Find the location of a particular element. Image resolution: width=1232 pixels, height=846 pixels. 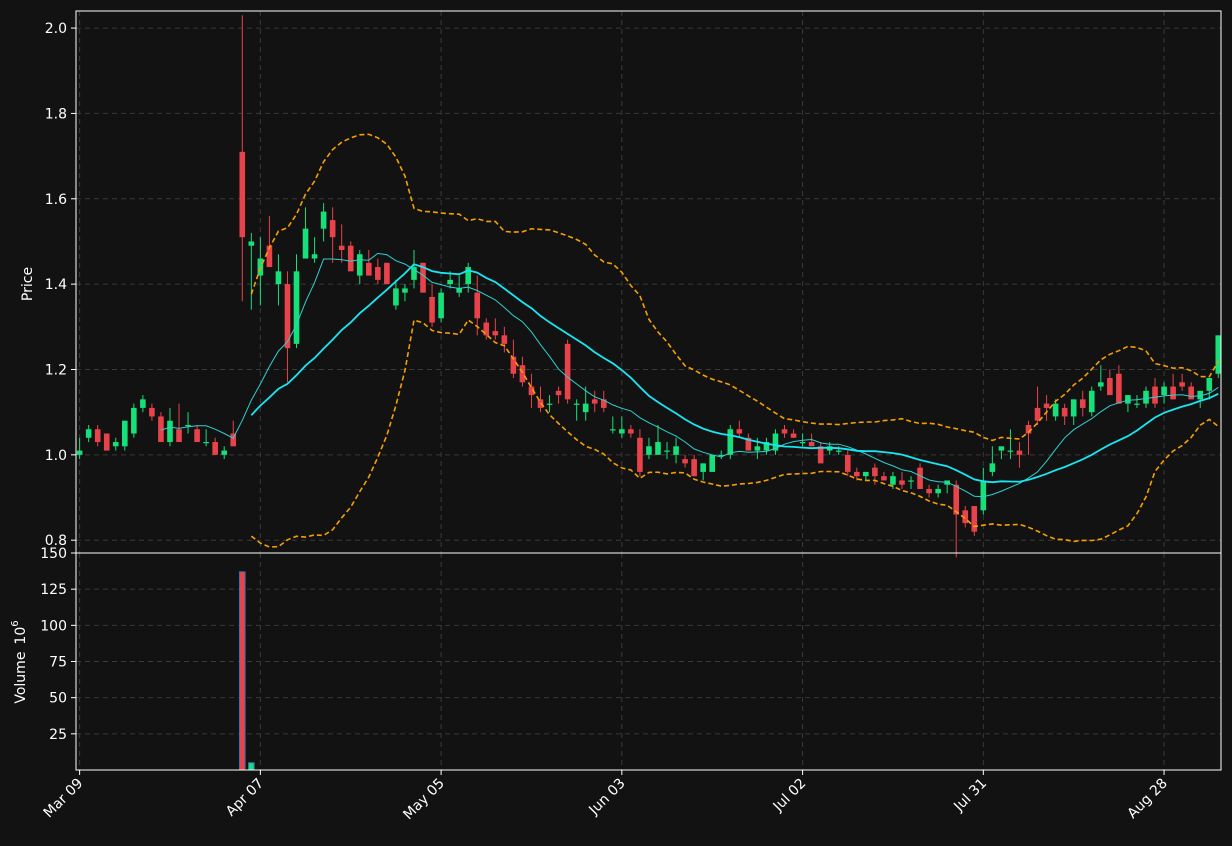

price-tick-label: 1.6 is located at coordinates (56, 200).